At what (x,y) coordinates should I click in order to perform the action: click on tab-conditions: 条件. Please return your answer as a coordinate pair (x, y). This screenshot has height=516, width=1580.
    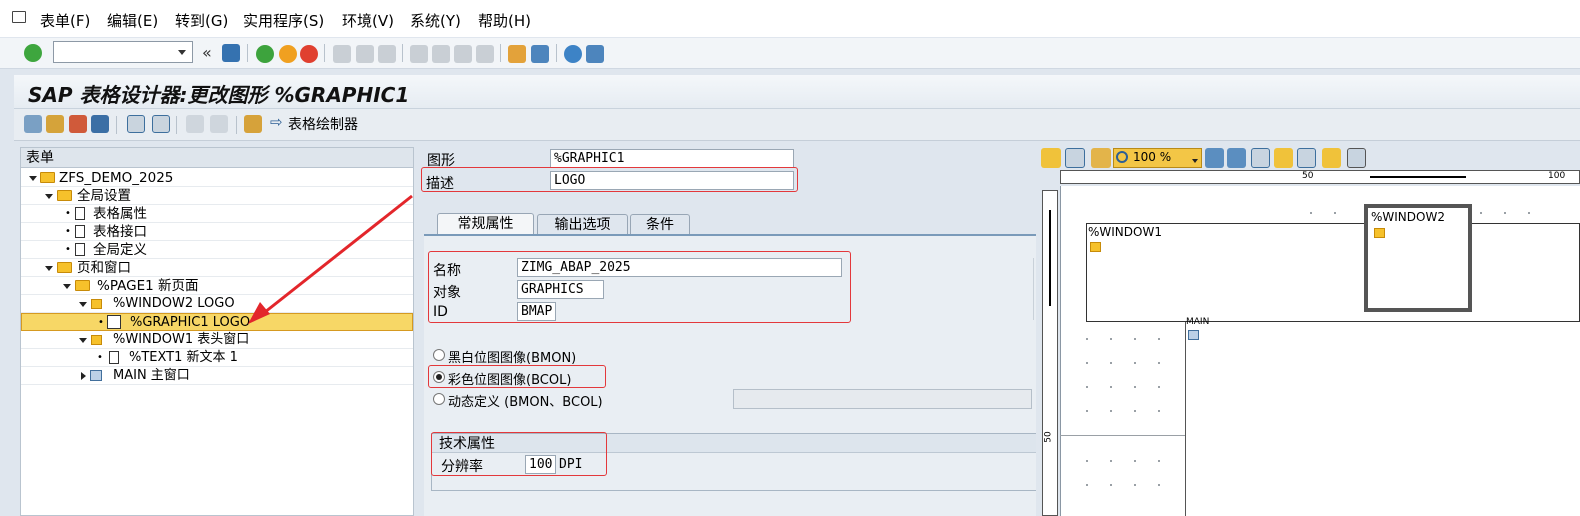
    Looking at the image, I should click on (660, 224).